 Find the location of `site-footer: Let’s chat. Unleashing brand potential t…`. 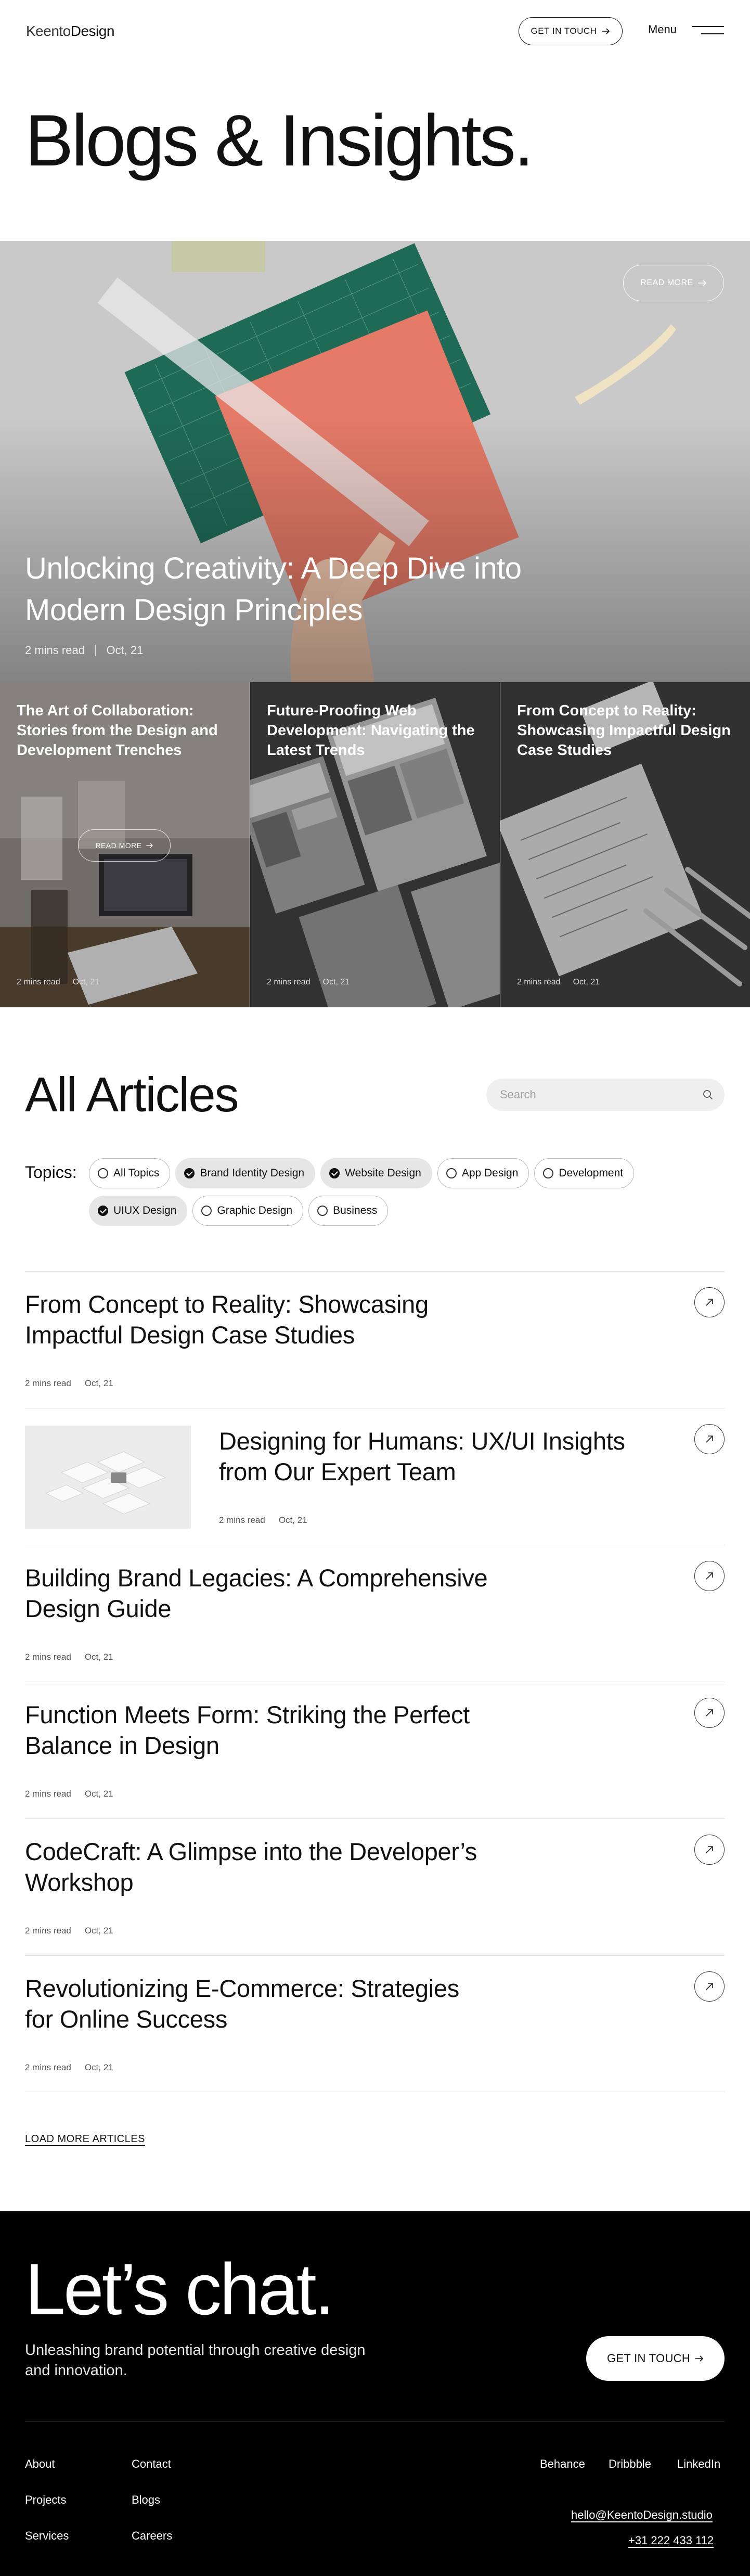

site-footer: Let’s chat. Unleashing brand potential t… is located at coordinates (375, 2394).